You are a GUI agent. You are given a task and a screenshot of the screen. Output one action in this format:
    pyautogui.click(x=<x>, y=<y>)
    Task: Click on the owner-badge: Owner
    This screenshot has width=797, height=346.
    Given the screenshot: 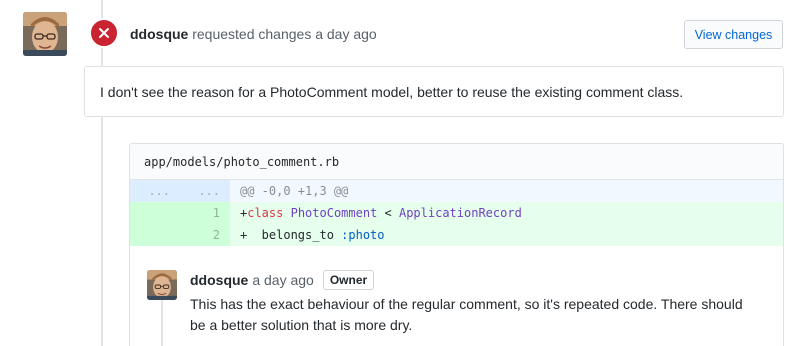 What is the action you would take?
    pyautogui.click(x=348, y=280)
    